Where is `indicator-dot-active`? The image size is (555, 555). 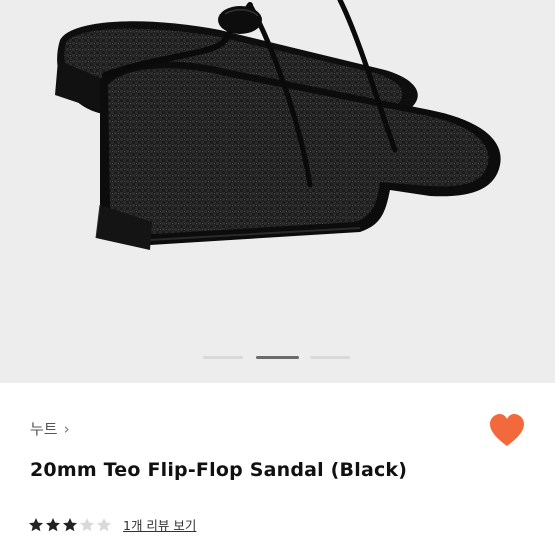
indicator-dot-active is located at coordinates (277, 357).